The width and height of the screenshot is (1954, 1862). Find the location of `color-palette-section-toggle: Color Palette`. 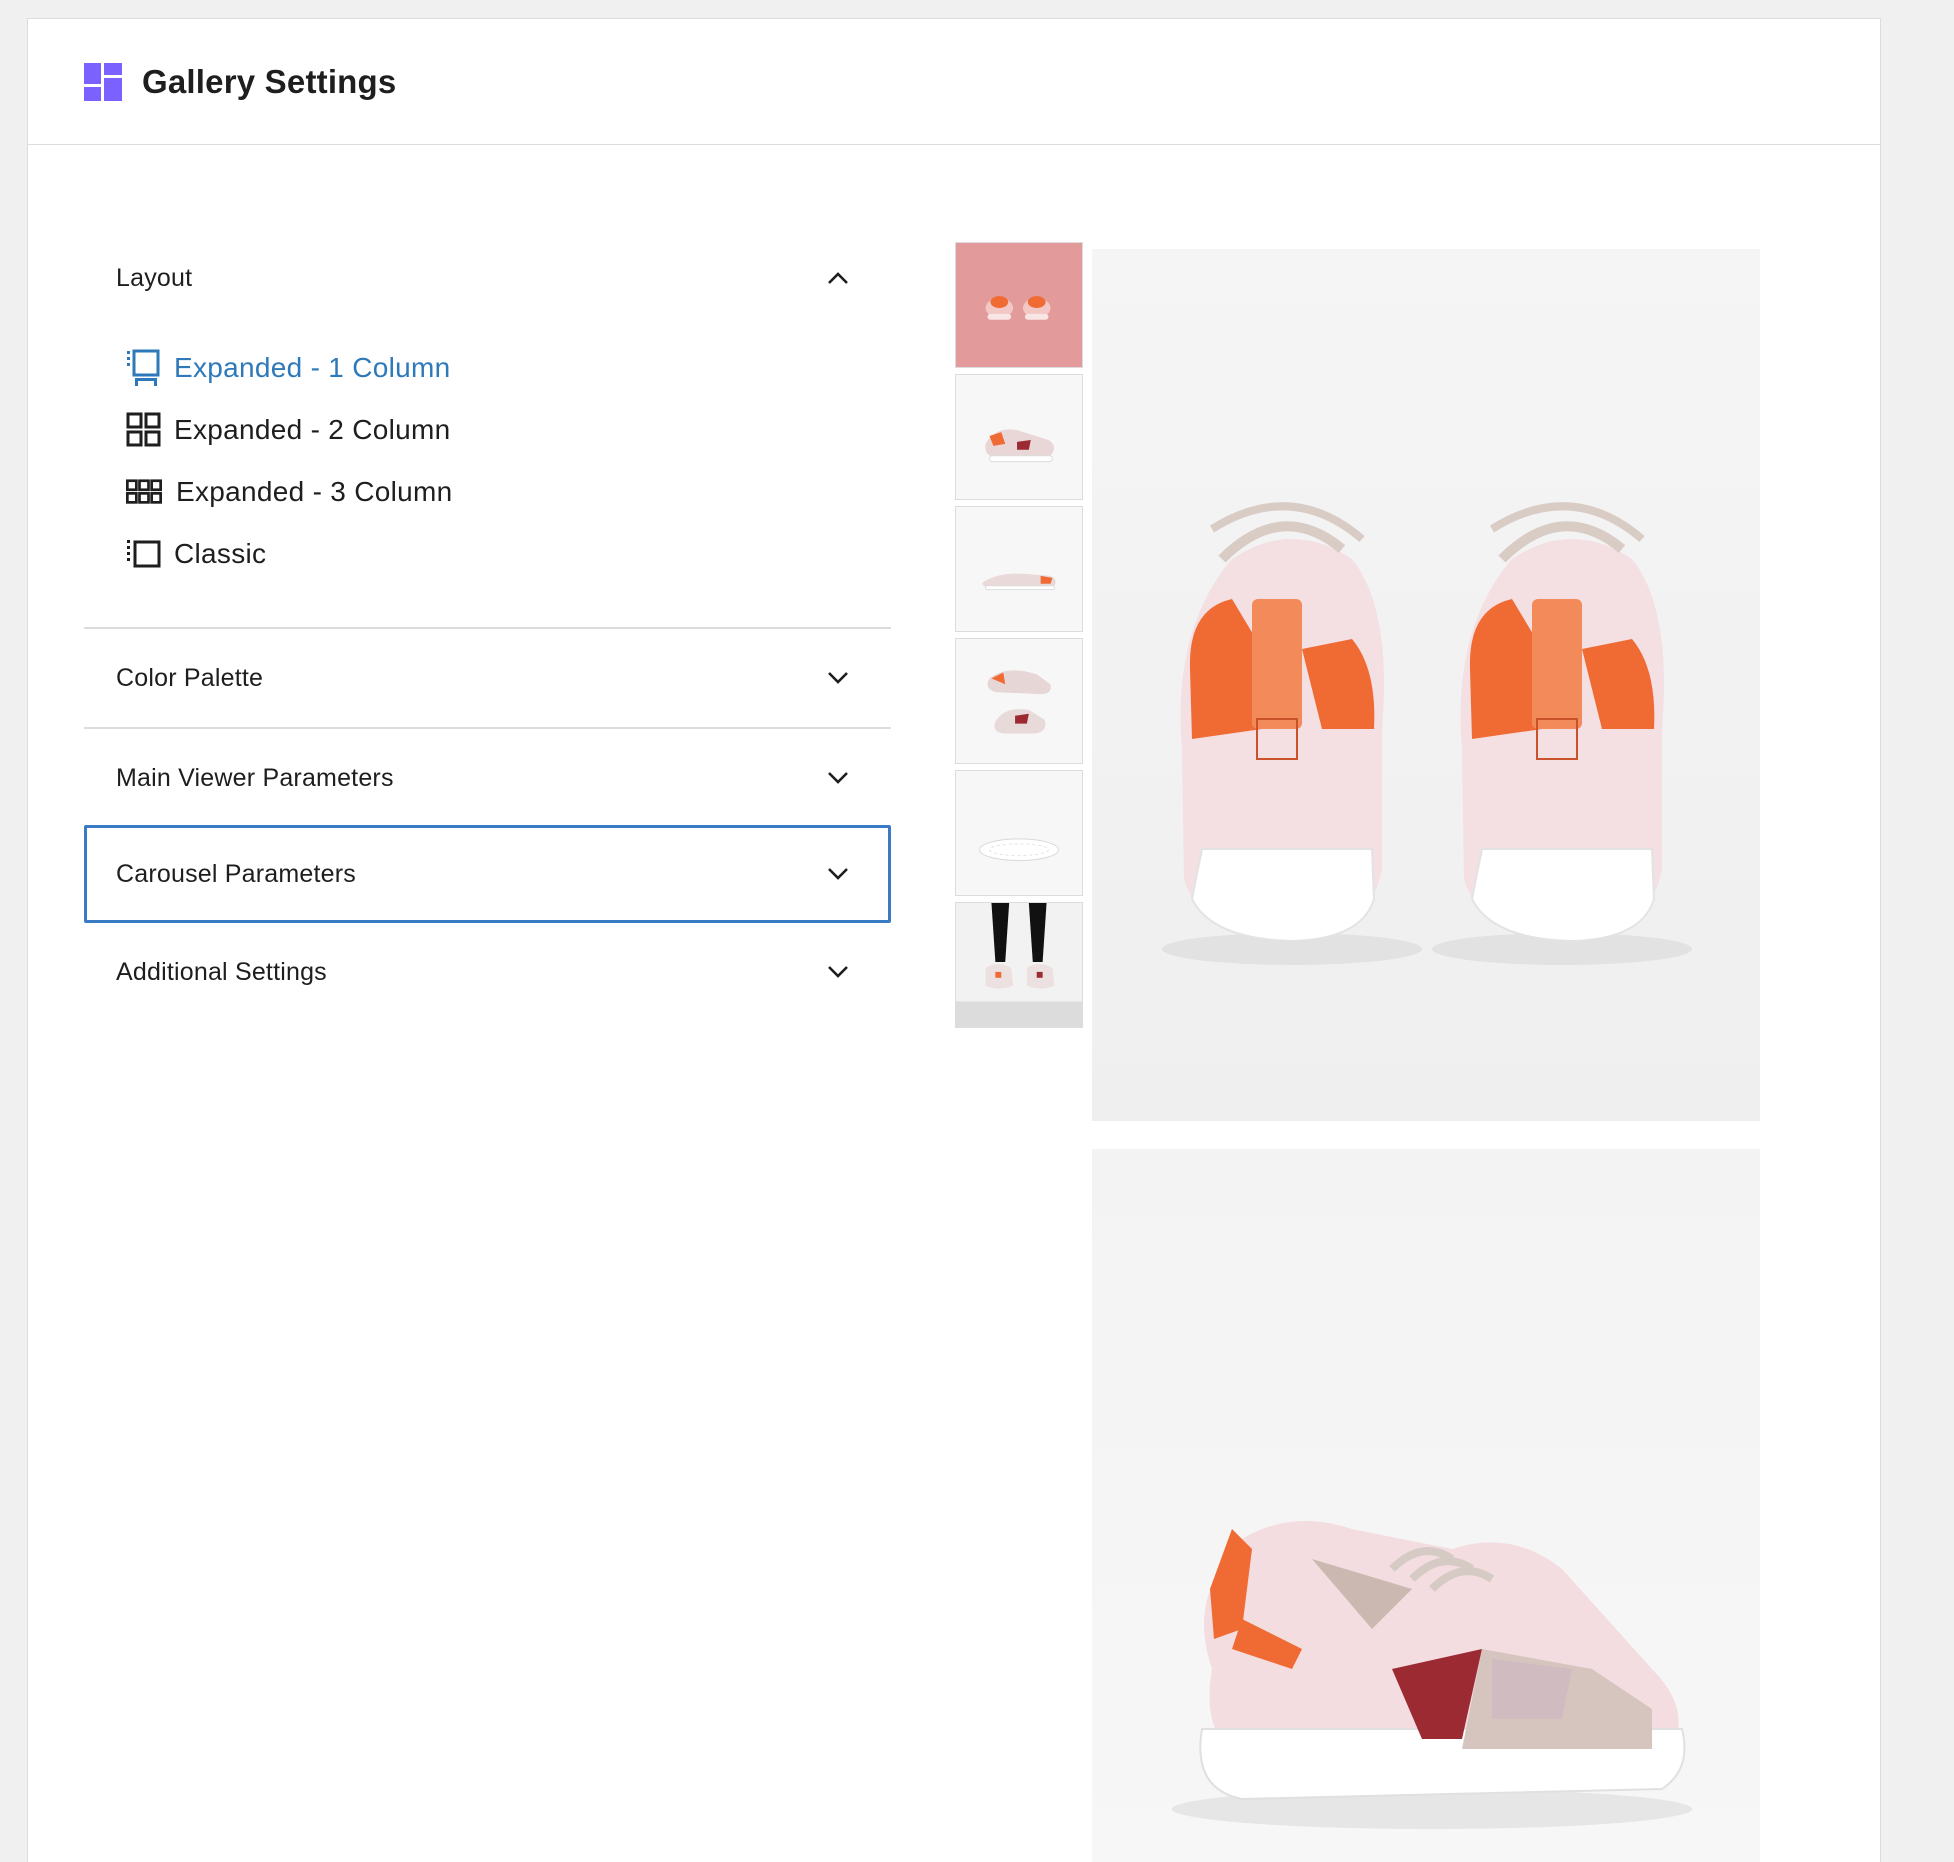

color-palette-section-toggle: Color Palette is located at coordinates (487, 678).